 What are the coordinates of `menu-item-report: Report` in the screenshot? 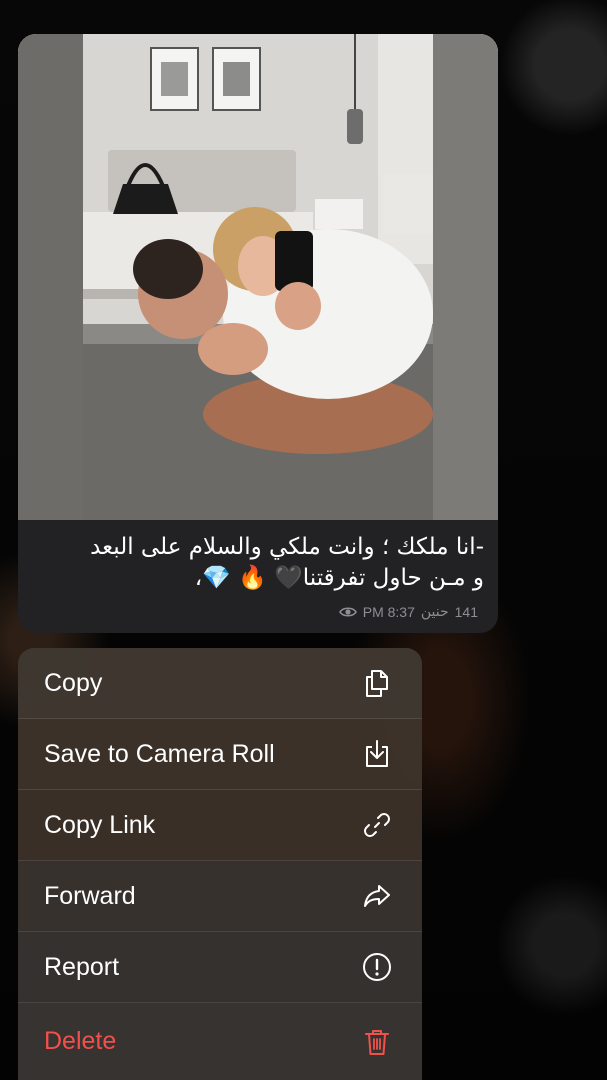 It's located at (220, 967).